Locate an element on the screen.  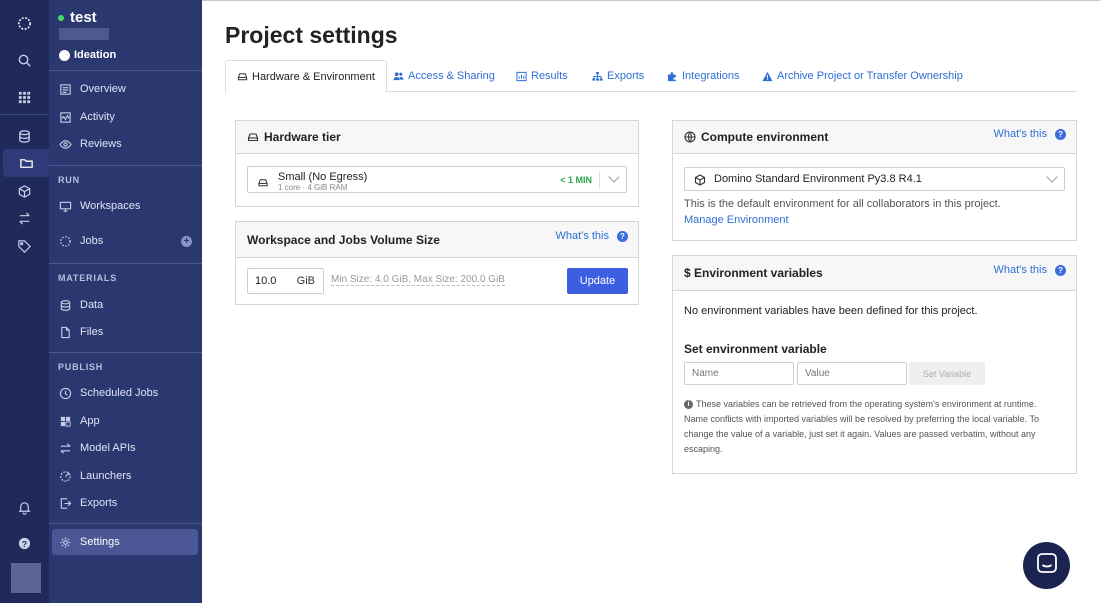
sidebar-item-app: App is located at coordinates (125, 421).